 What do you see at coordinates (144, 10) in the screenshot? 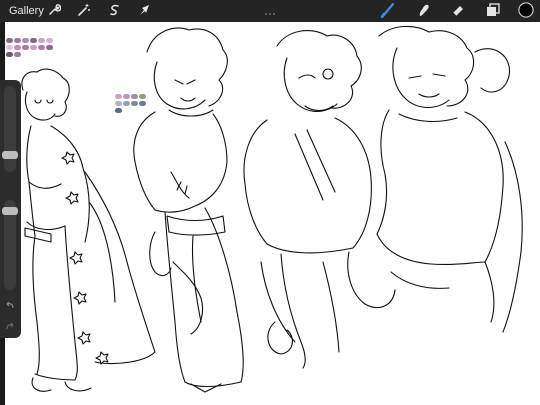
I see `transform-arrow-icon` at bounding box center [144, 10].